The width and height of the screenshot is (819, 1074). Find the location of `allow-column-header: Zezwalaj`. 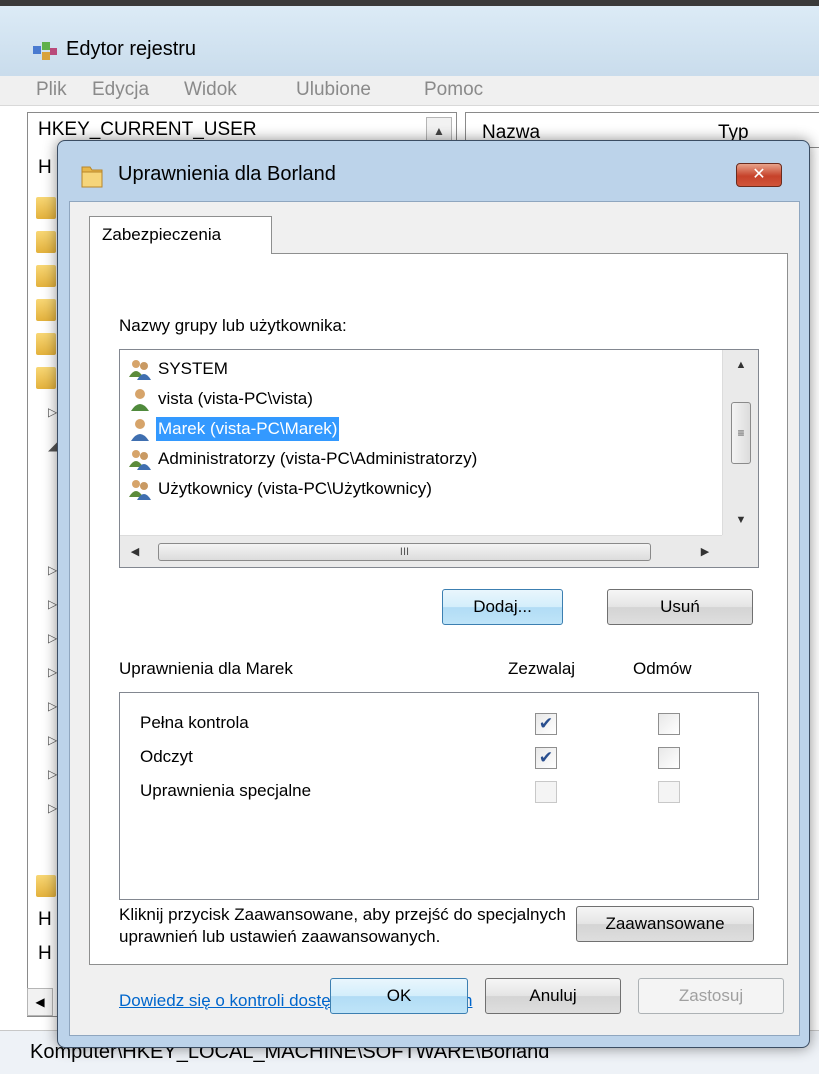

allow-column-header: Zezwalaj is located at coordinates (542, 668).